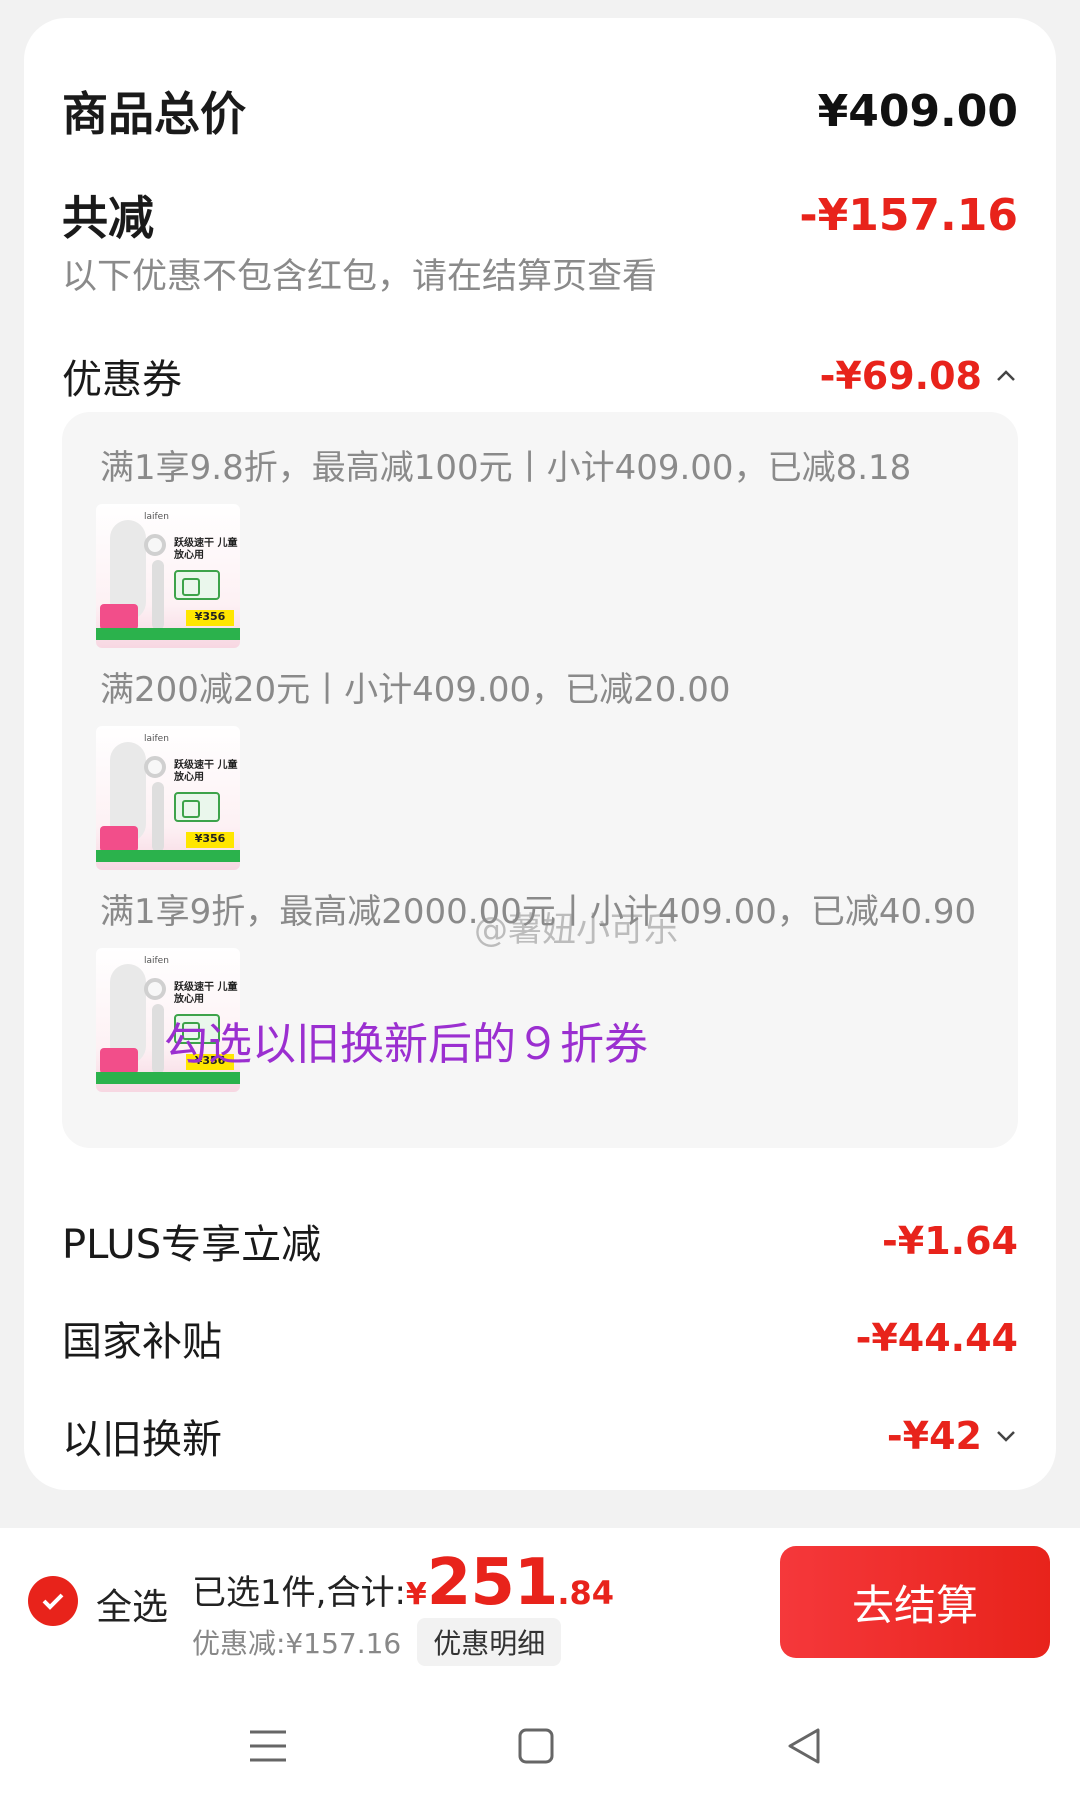  Describe the element at coordinates (142, 1342) in the screenshot. I see `subsidy-label: 国家补贴` at that location.